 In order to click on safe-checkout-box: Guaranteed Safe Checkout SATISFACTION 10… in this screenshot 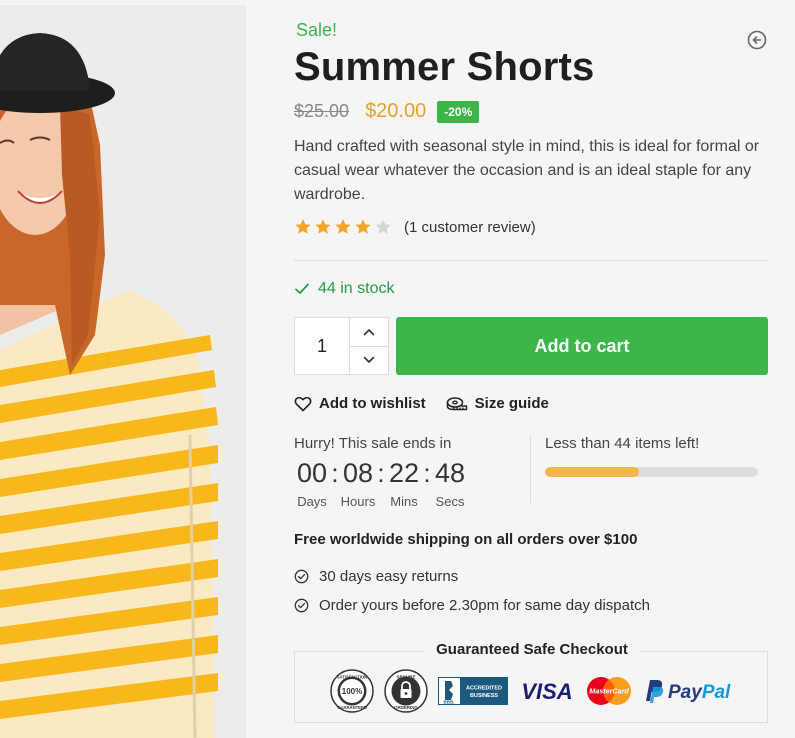, I will do `click(531, 682)`.